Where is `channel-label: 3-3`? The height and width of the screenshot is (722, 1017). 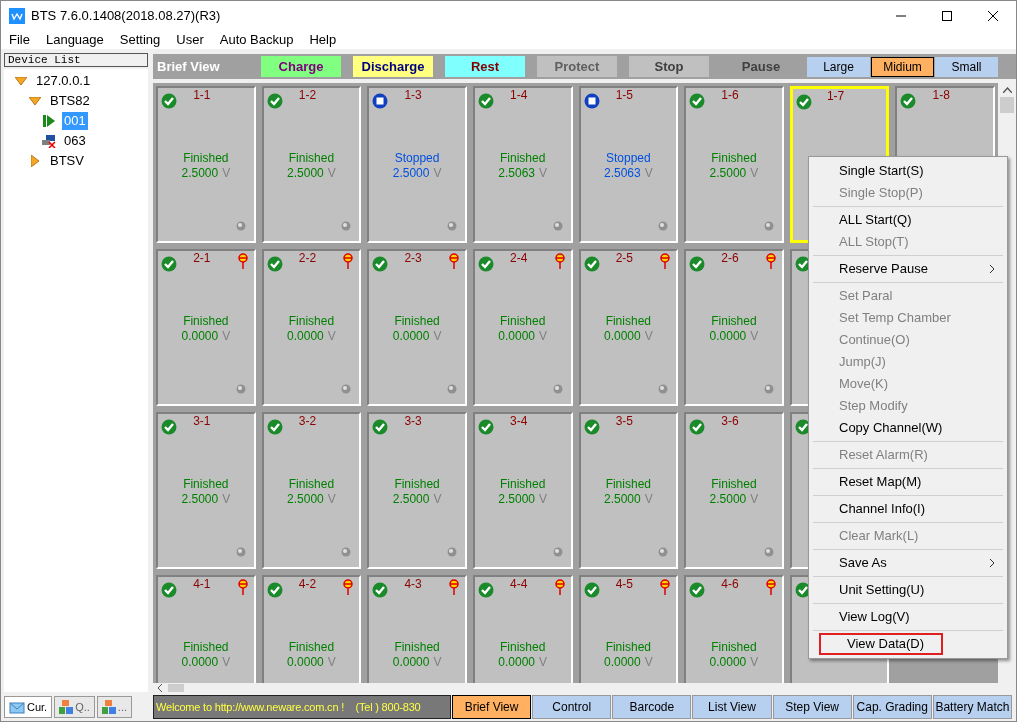 channel-label: 3-3 is located at coordinates (413, 421).